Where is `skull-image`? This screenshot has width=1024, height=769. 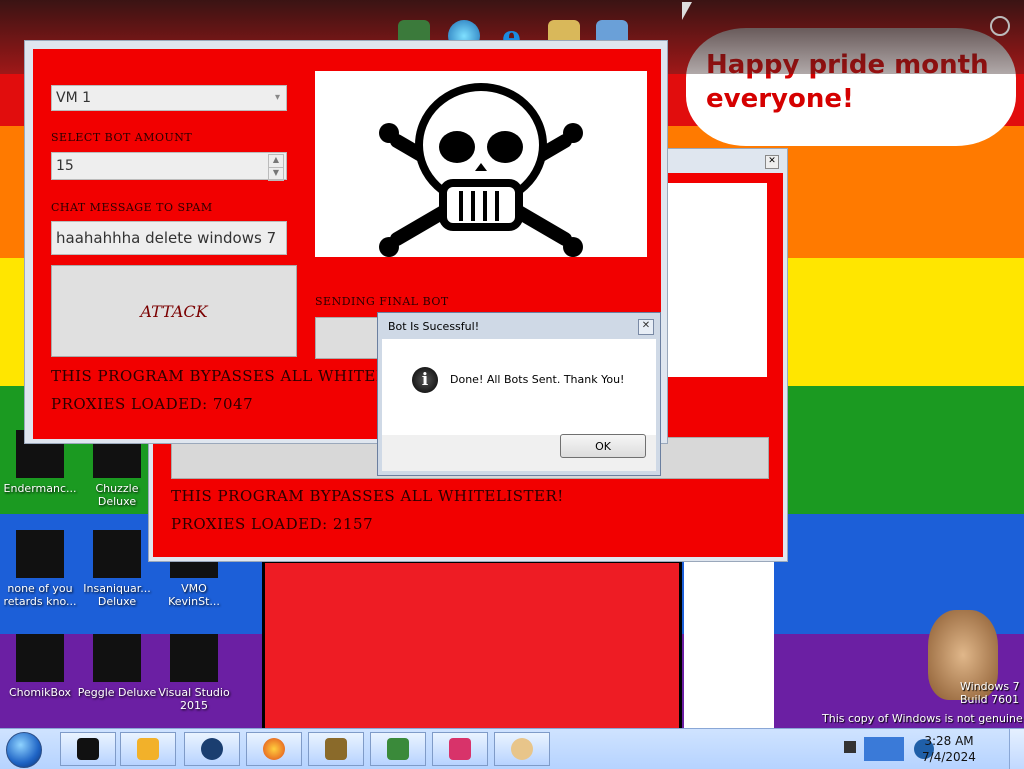
skull-image is located at coordinates (481, 164).